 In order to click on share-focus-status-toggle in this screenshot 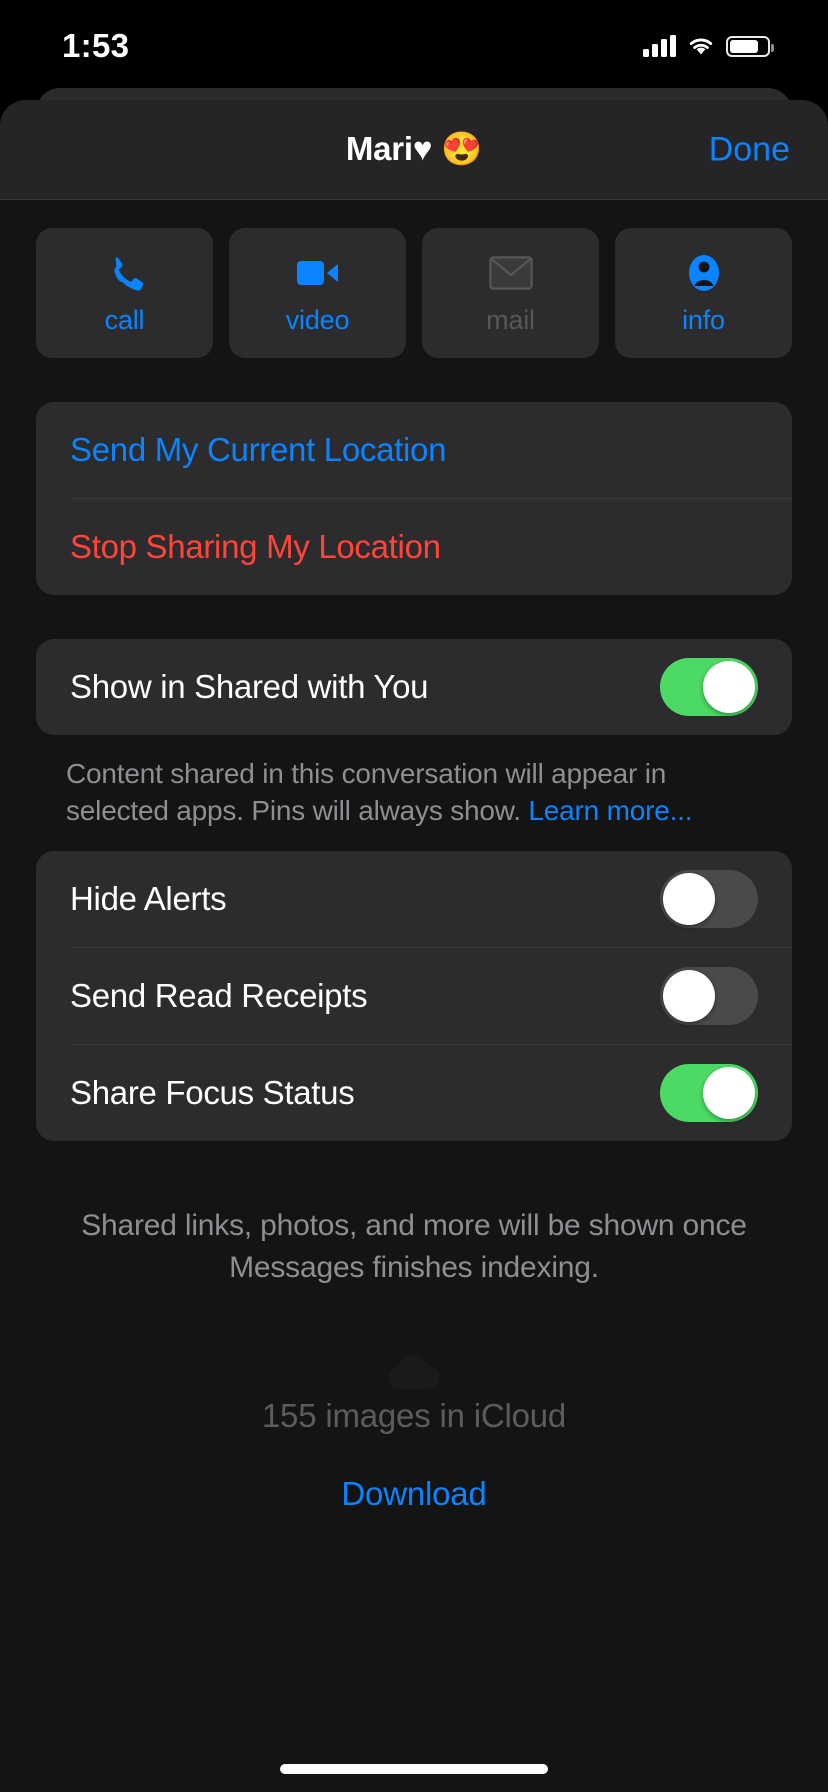, I will do `click(709, 1093)`.